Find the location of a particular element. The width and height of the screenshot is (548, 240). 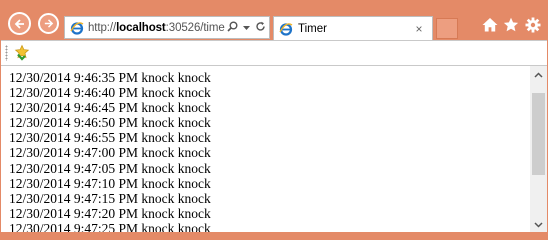

refresh-icon is located at coordinates (260, 26).